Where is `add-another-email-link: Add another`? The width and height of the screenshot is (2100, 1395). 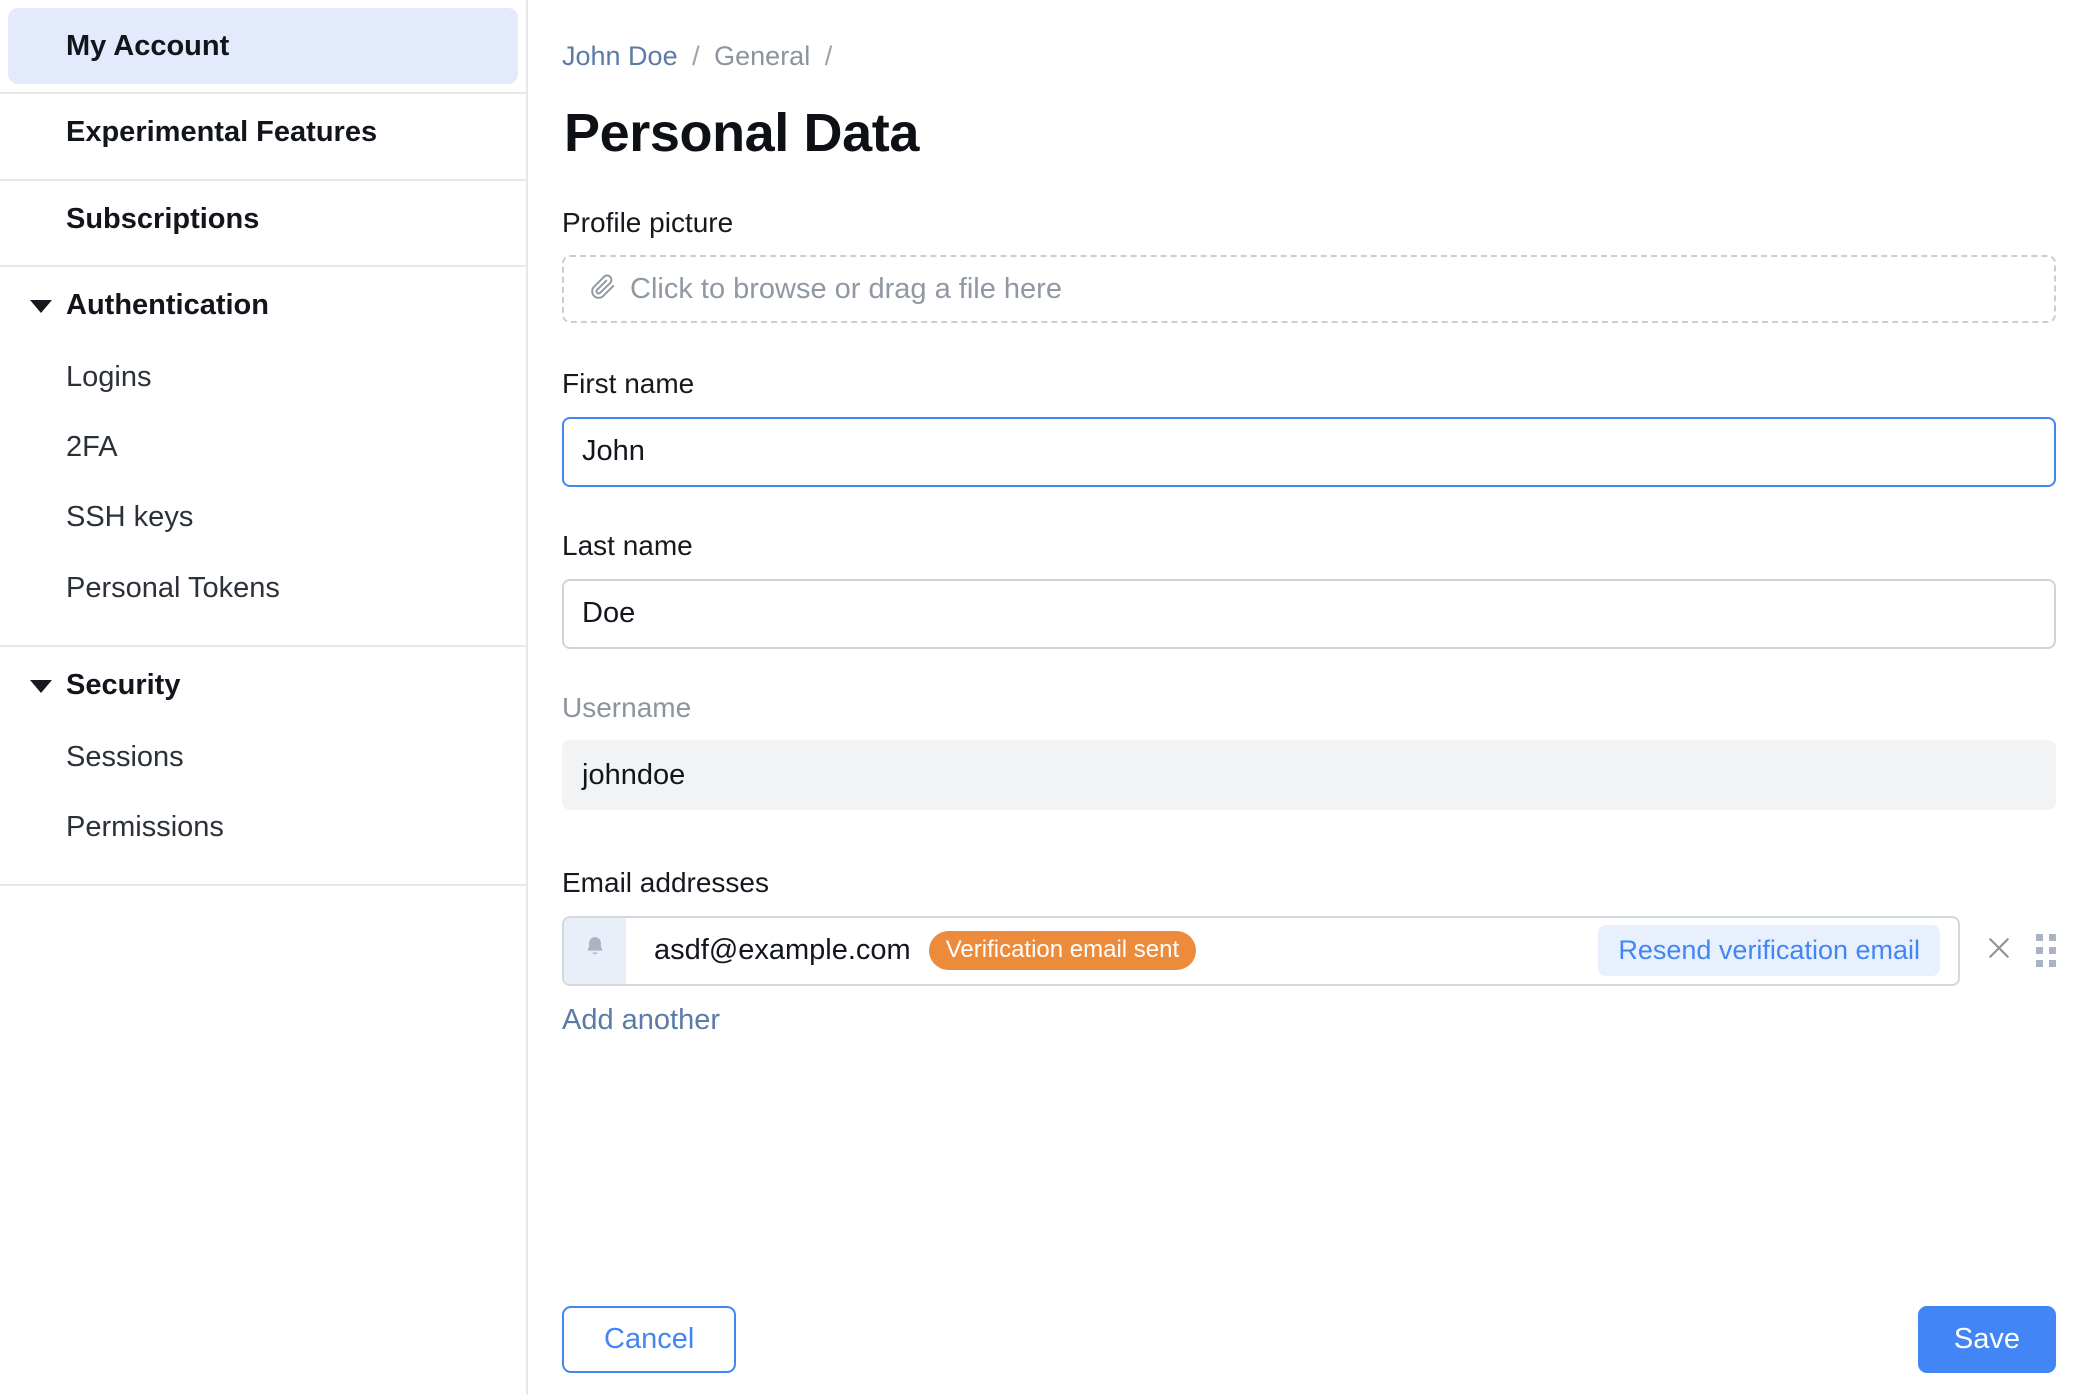 add-another-email-link: Add another is located at coordinates (641, 1020).